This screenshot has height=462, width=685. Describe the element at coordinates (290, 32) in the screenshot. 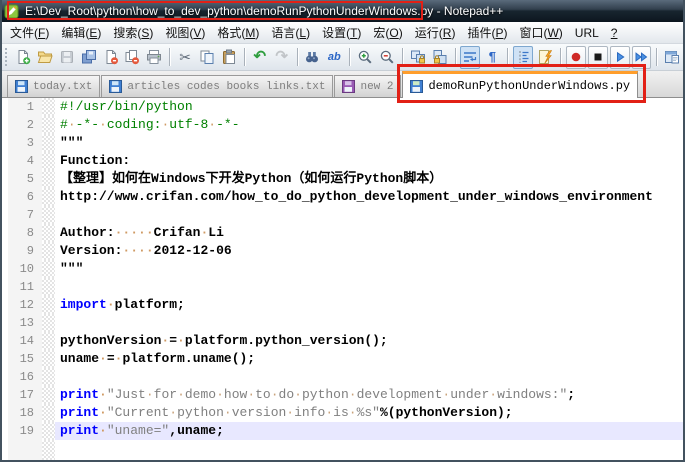

I see `menu-item-language: 语言(L)` at that location.